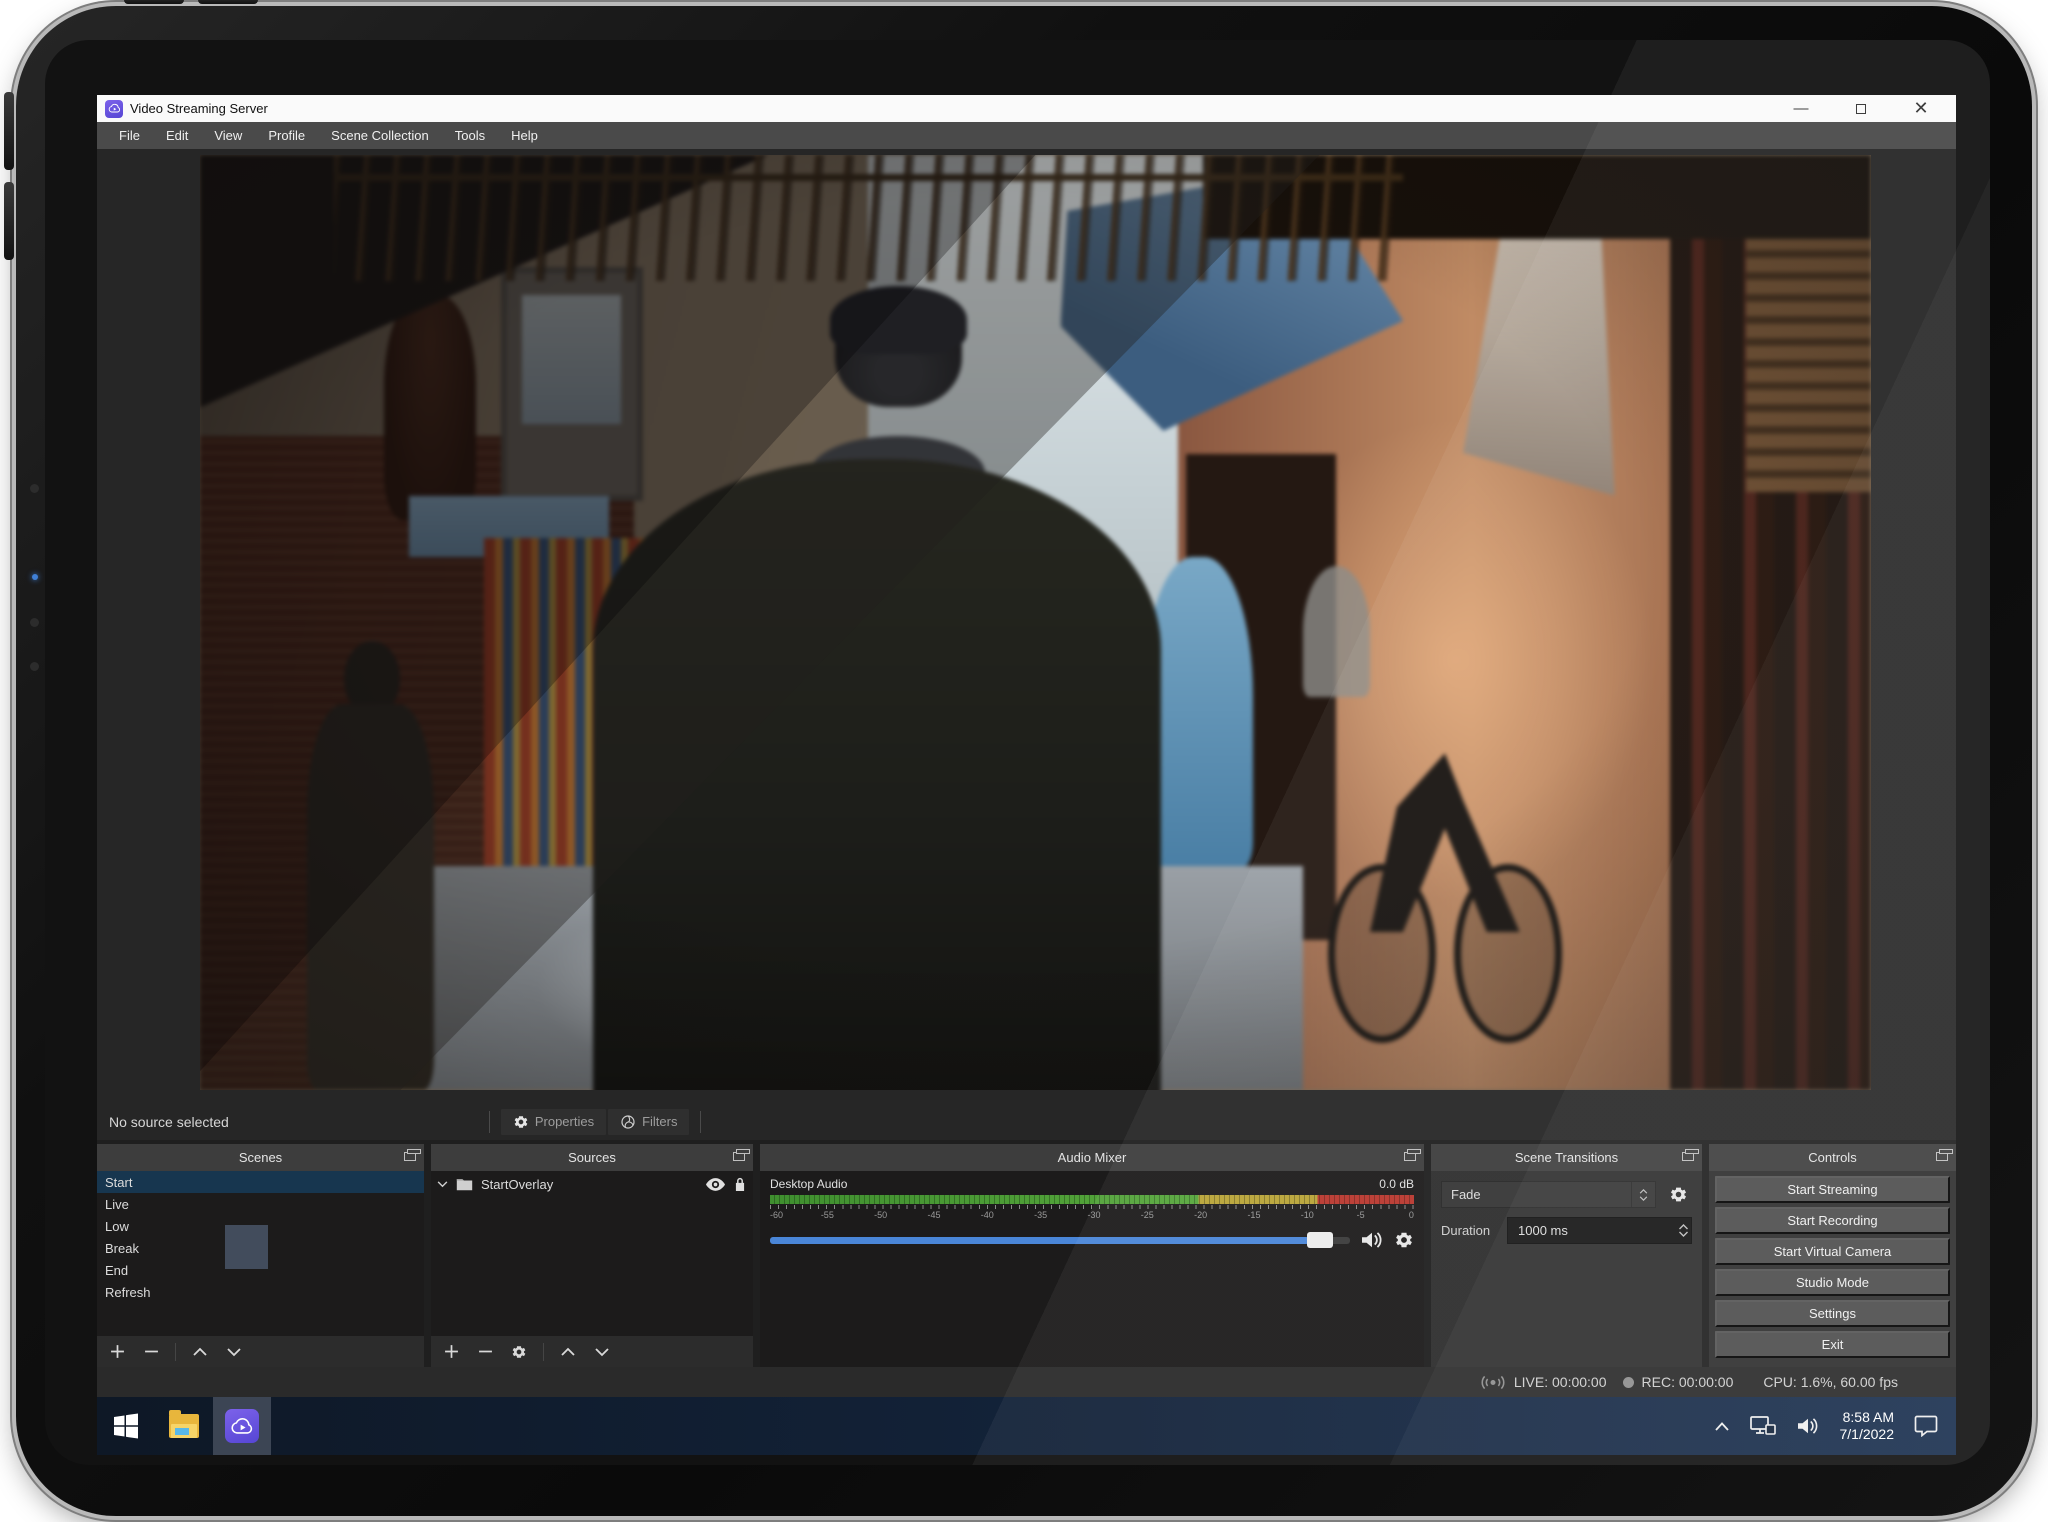 This screenshot has height=1522, width=2048. I want to click on properties-button: Properties, so click(553, 1121).